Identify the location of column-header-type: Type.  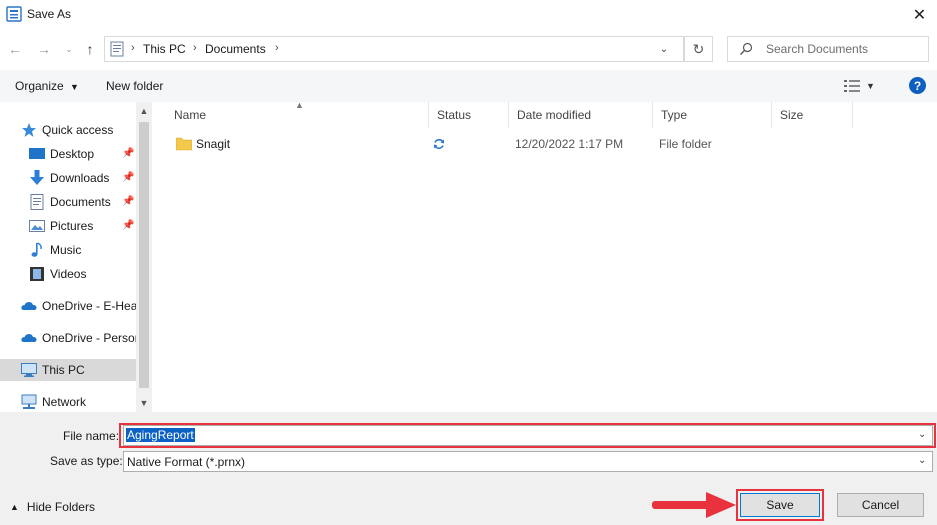
(712, 115).